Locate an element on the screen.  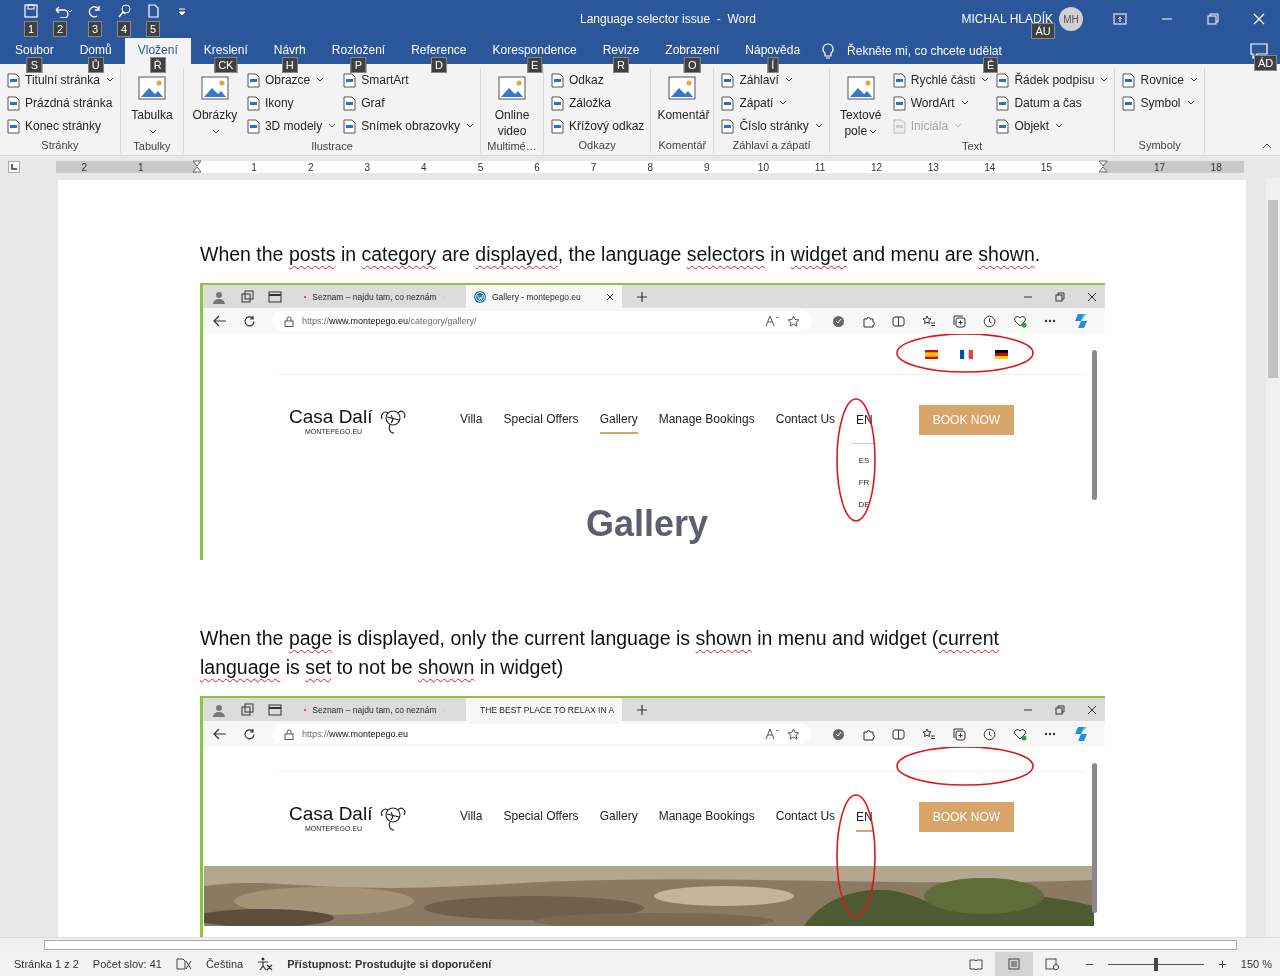
ribbon-button: Zápatí is located at coordinates (771, 103).